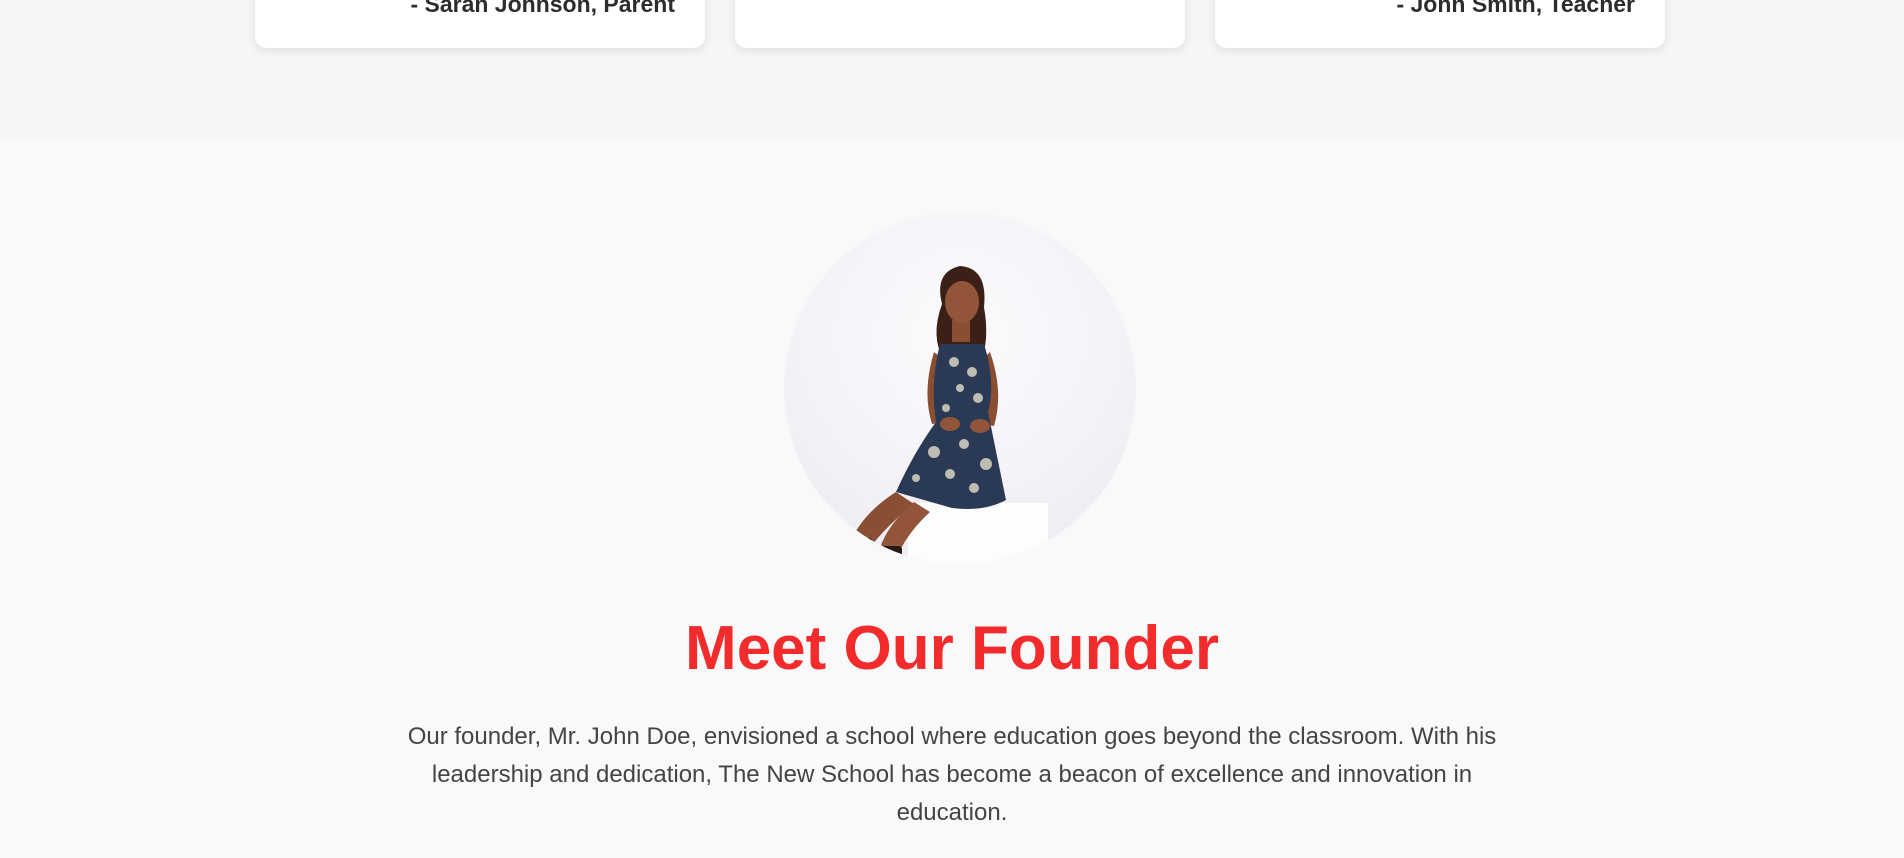 This screenshot has height=858, width=1904. I want to click on founder-title: Meet Our Founder, so click(952, 648).